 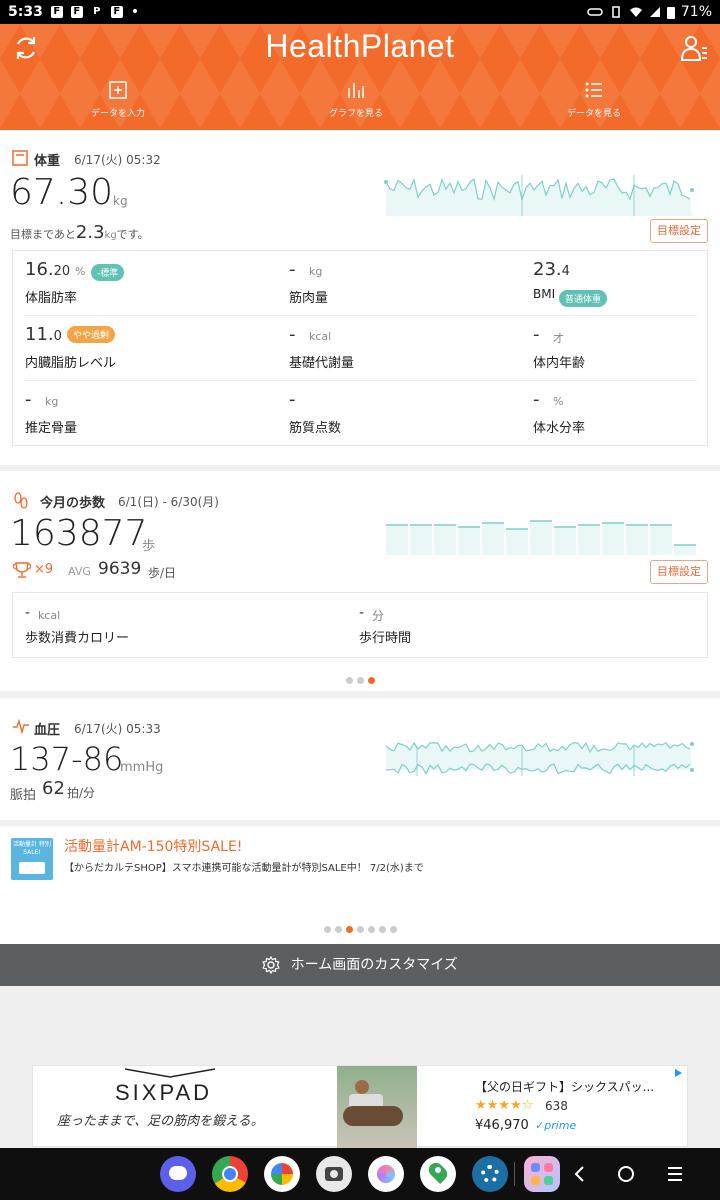 I want to click on tab-view-graph: グラフを見る, so click(x=356, y=99).